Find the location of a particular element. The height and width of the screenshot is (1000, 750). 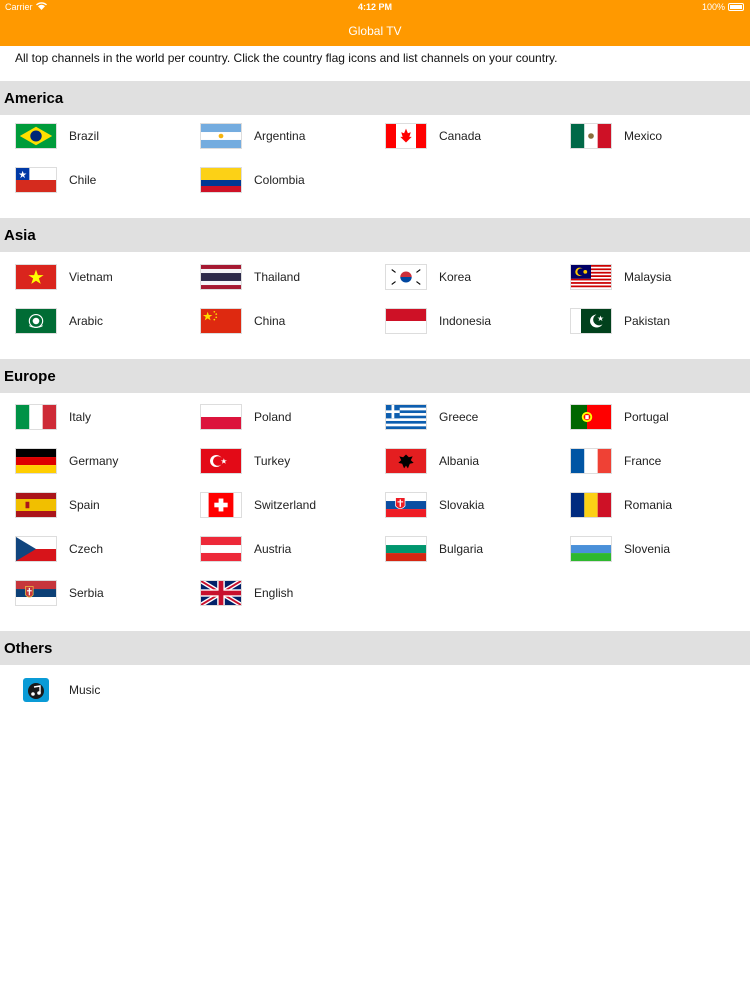

country-item-france: France is located at coordinates (660, 461).